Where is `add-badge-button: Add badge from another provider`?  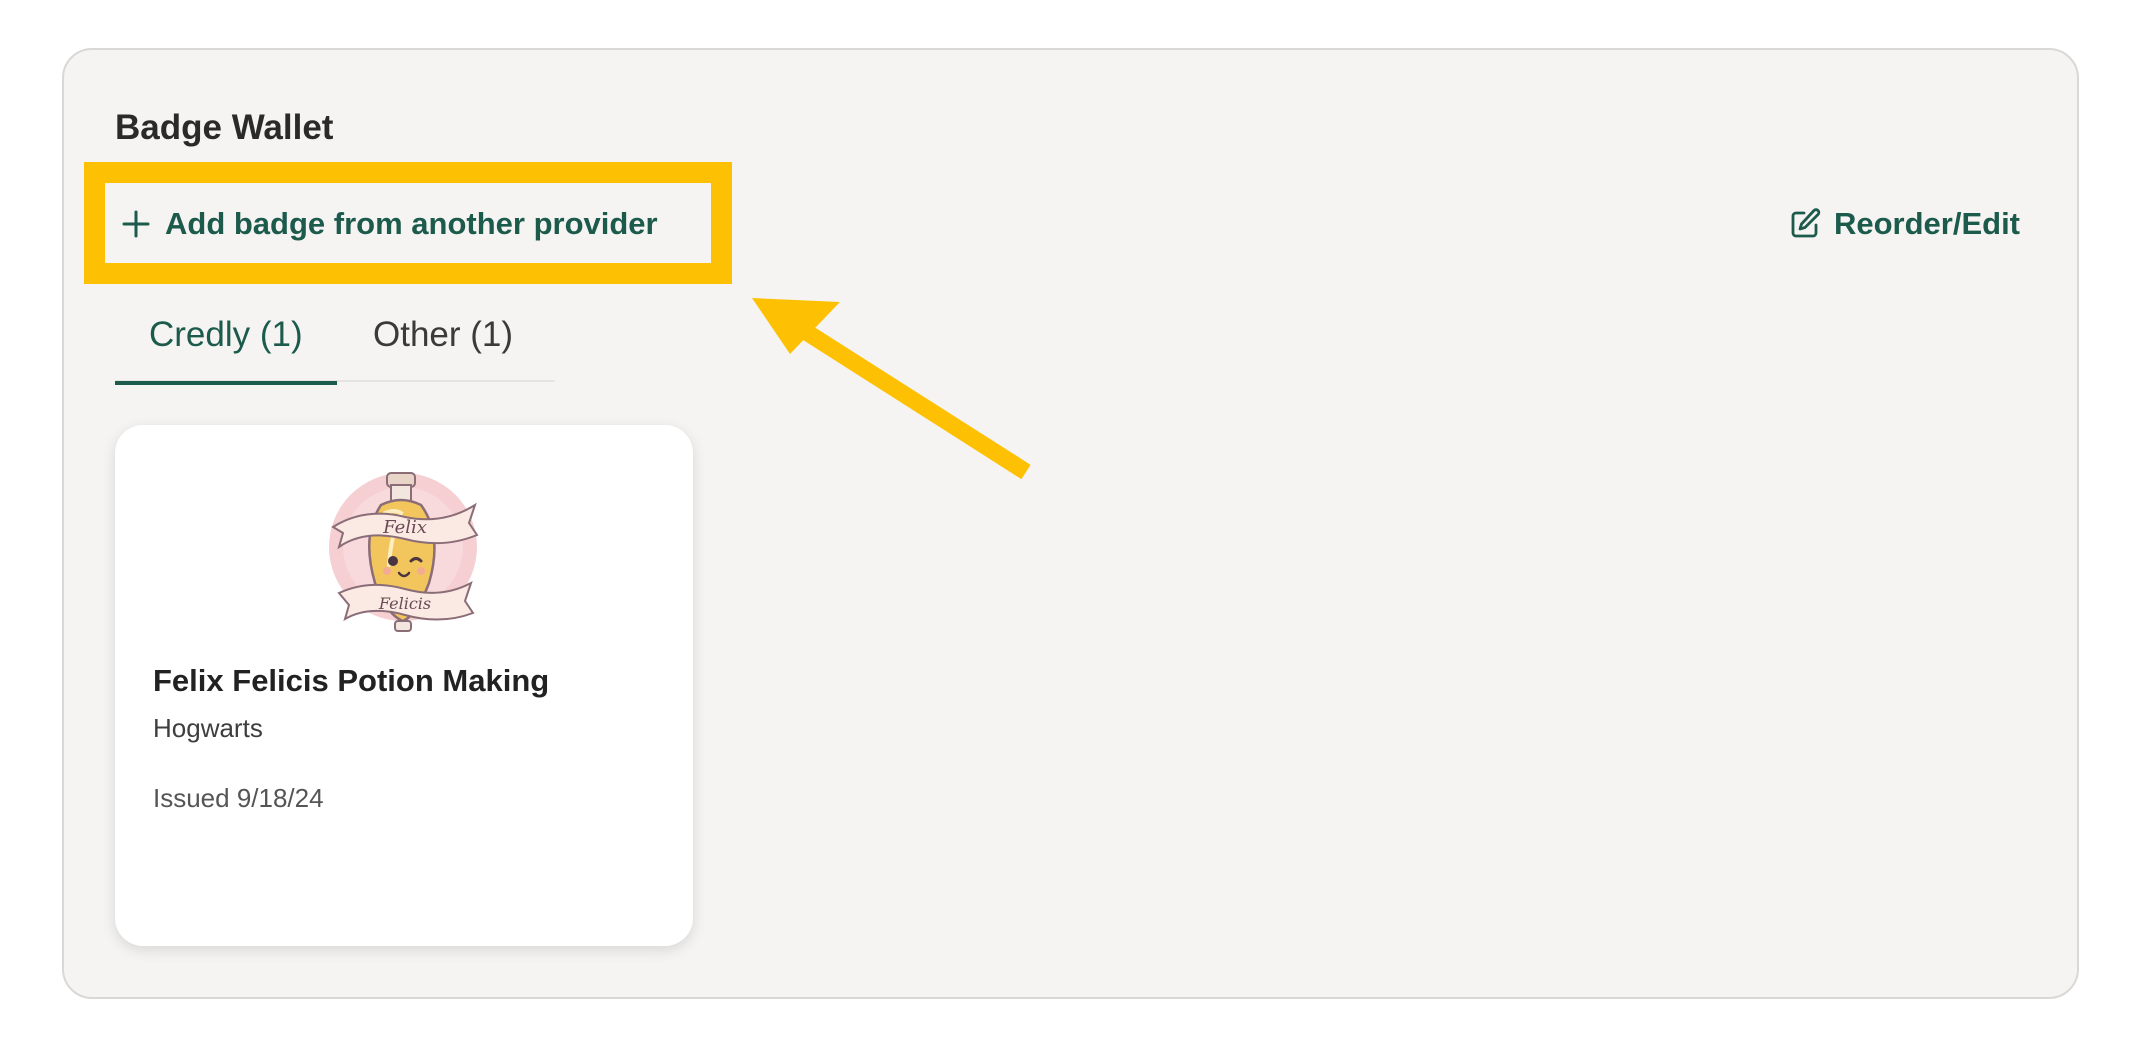
add-badge-button: Add badge from another provider is located at coordinates (389, 224).